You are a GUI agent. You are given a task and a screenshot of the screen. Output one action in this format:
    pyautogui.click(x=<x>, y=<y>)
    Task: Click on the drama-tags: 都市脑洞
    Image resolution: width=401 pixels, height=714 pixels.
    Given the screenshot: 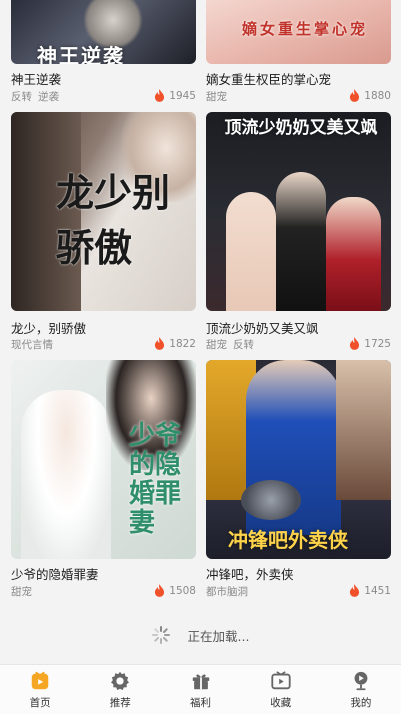 What is the action you would take?
    pyautogui.click(x=230, y=591)
    